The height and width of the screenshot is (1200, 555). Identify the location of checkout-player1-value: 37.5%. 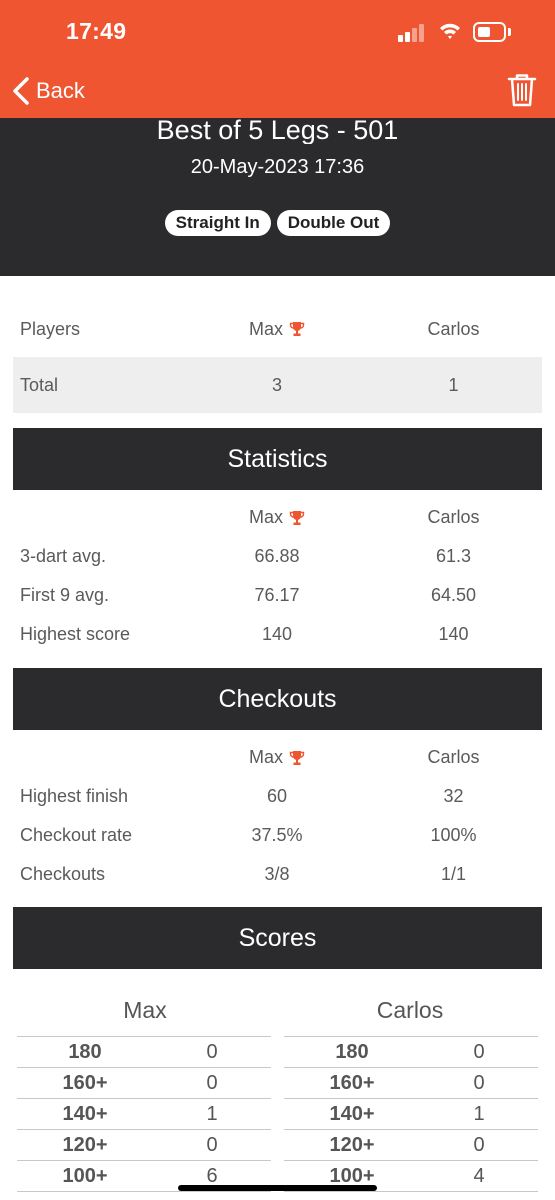
(277, 835).